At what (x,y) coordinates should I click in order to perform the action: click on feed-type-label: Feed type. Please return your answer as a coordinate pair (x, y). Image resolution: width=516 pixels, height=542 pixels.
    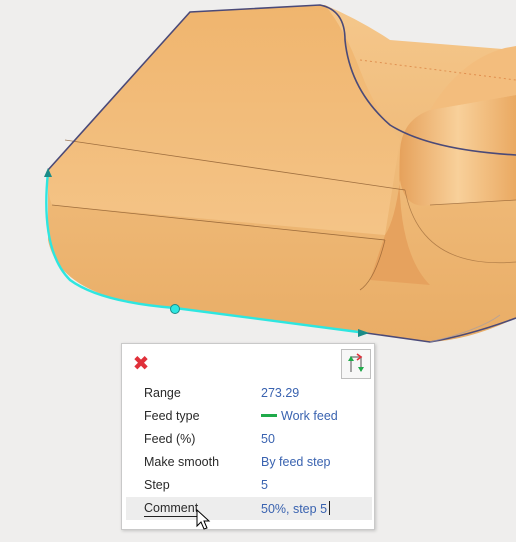
    Looking at the image, I should click on (172, 416).